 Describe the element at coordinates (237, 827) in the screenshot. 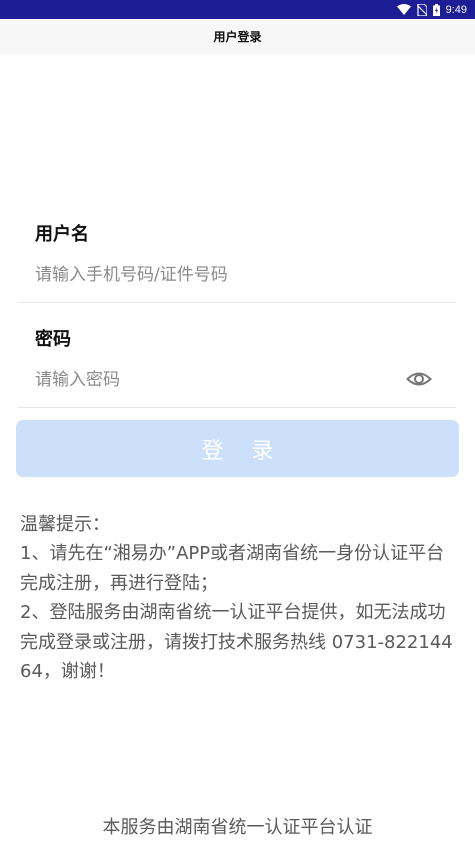

I see `footer-text: 本服务由湖南省统一认证平台认证` at that location.